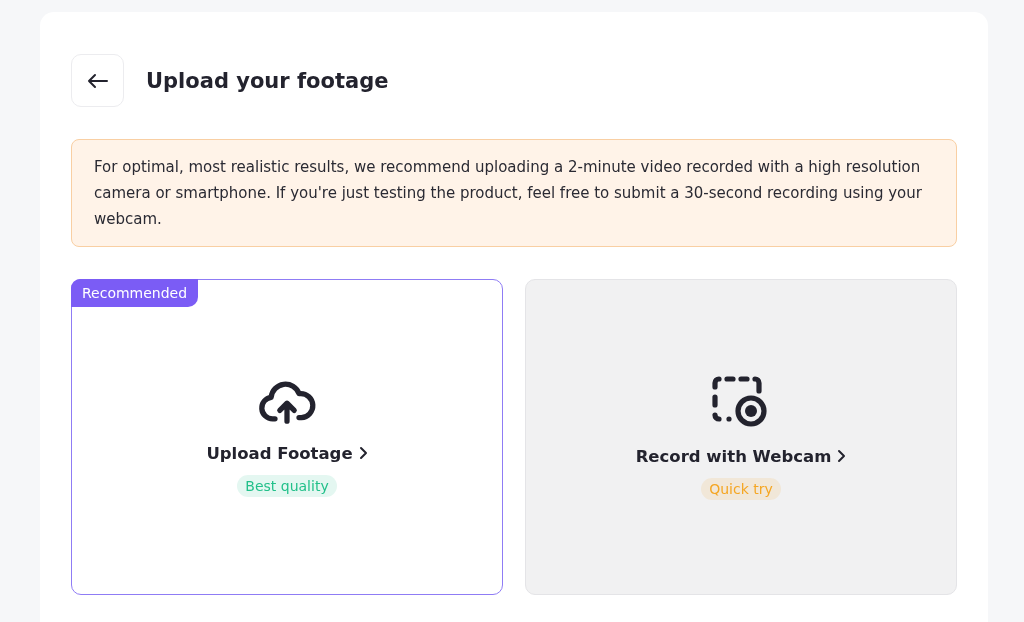 This screenshot has height=622, width=1024. What do you see at coordinates (287, 485) in the screenshot?
I see `quality-tag: Best quality` at bounding box center [287, 485].